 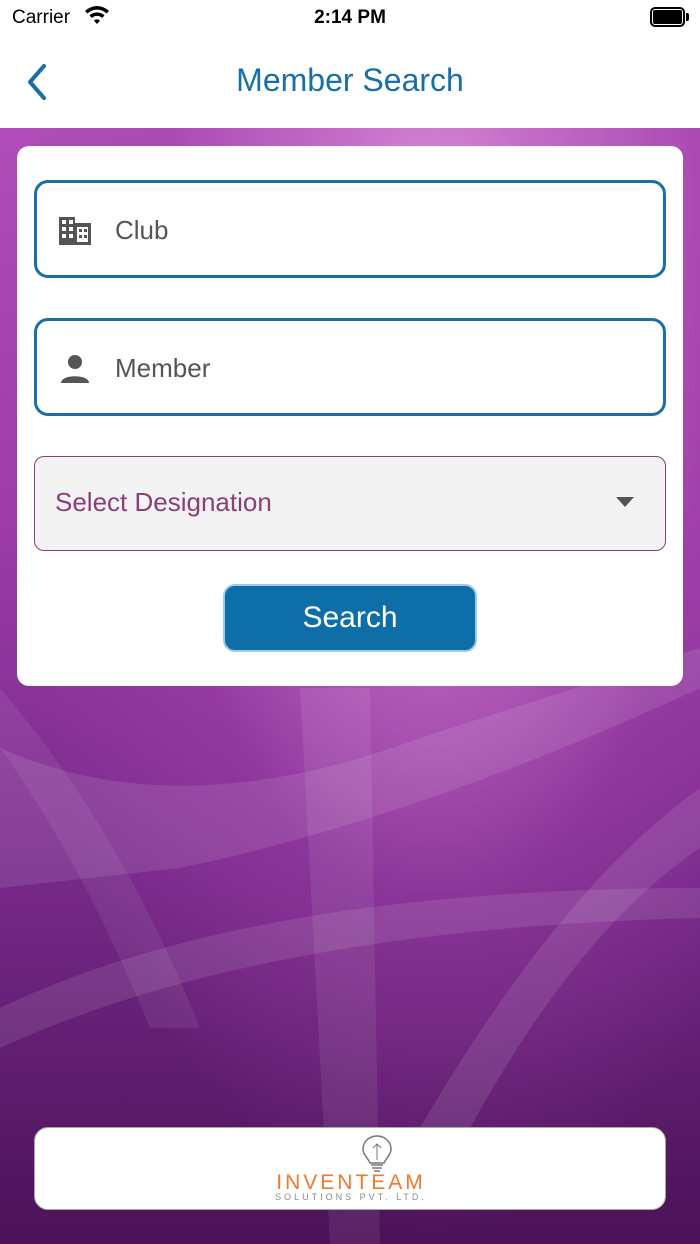 I want to click on search-button: Search, so click(x=350, y=618).